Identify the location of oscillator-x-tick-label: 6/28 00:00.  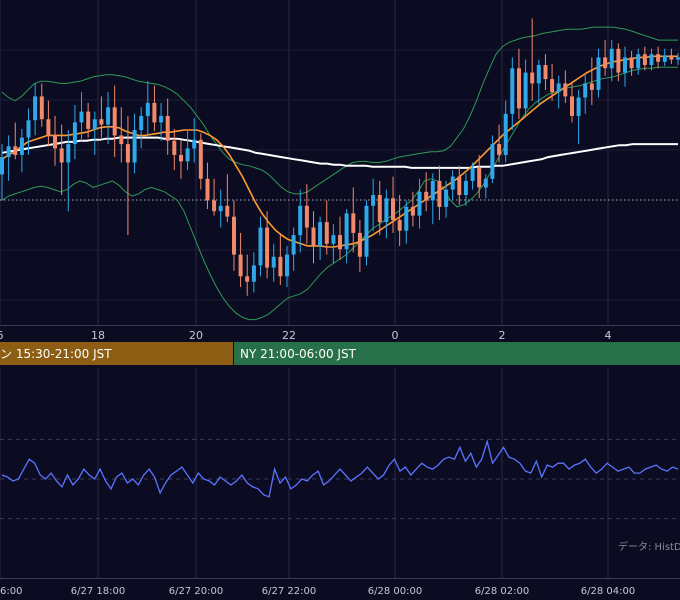
(395, 591).